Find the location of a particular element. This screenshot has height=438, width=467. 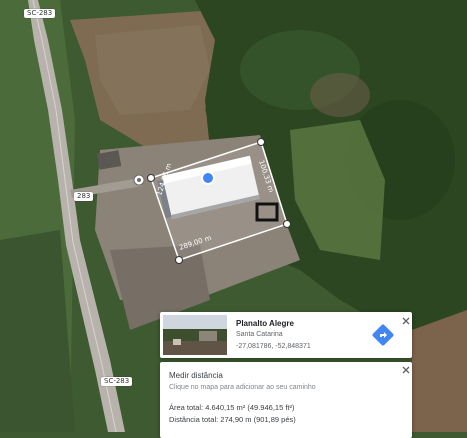

total-area: Área total: 4.640,15 m² (49.946,15 ft²) is located at coordinates (232, 407).